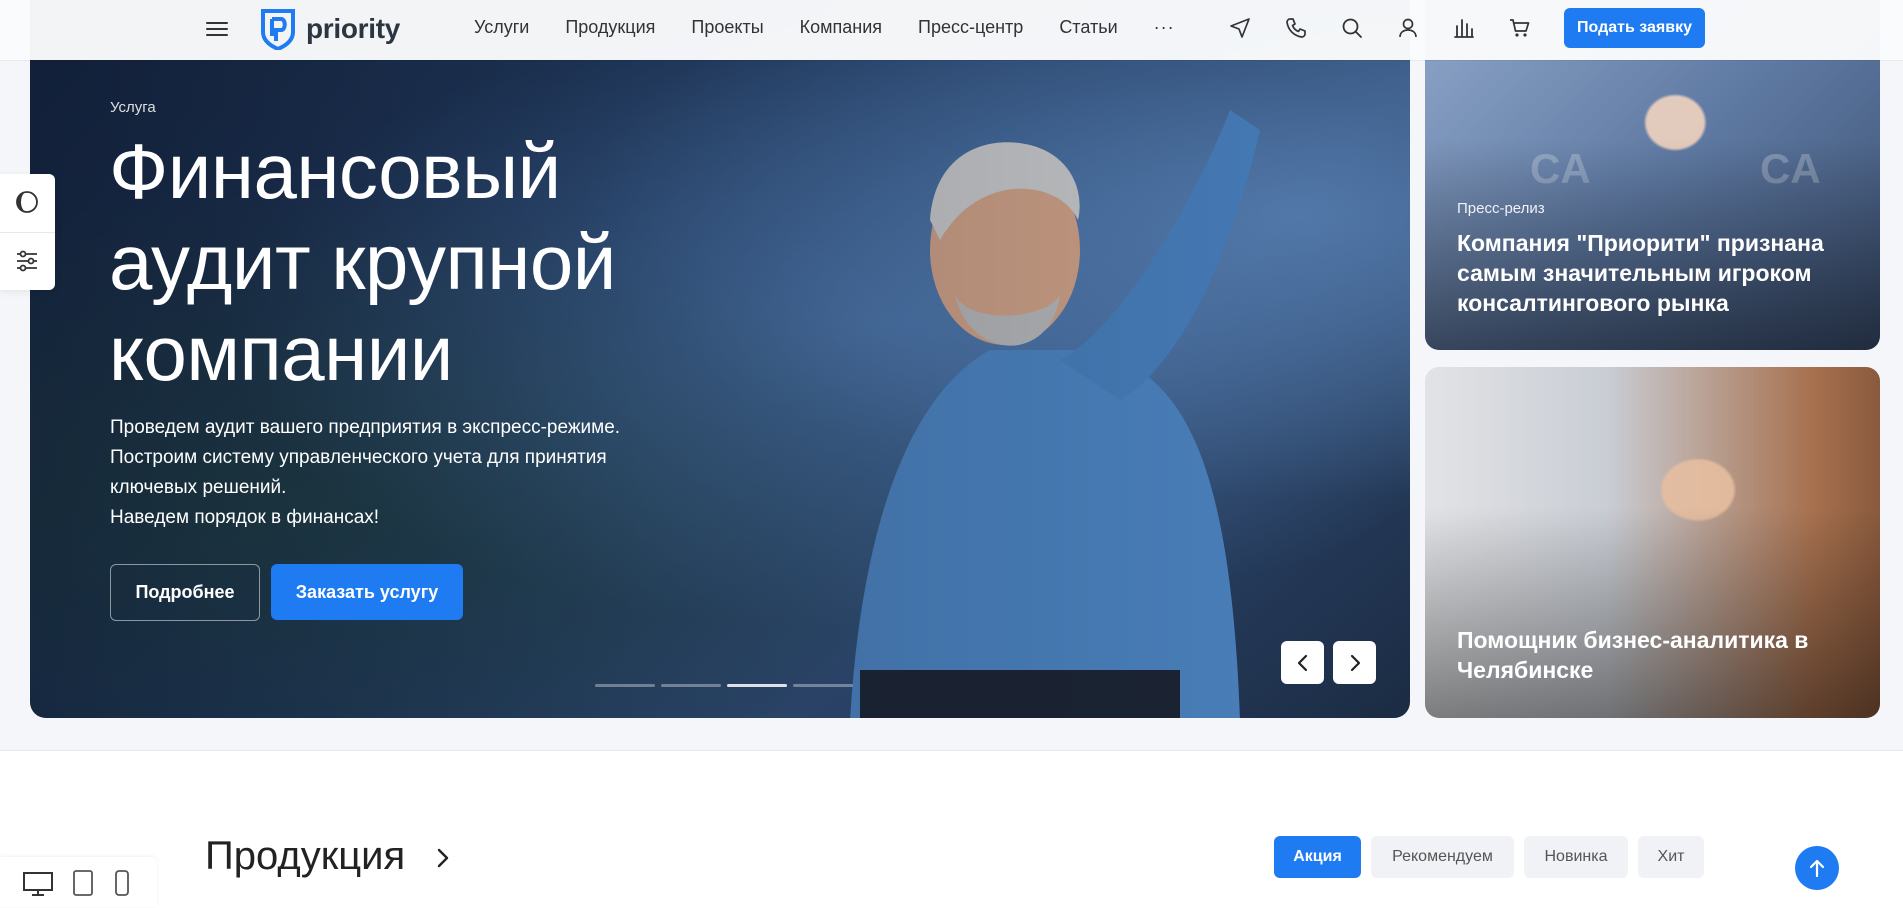  Describe the element at coordinates (281, 353) in the screenshot. I see `hero-title-line: компании` at that location.